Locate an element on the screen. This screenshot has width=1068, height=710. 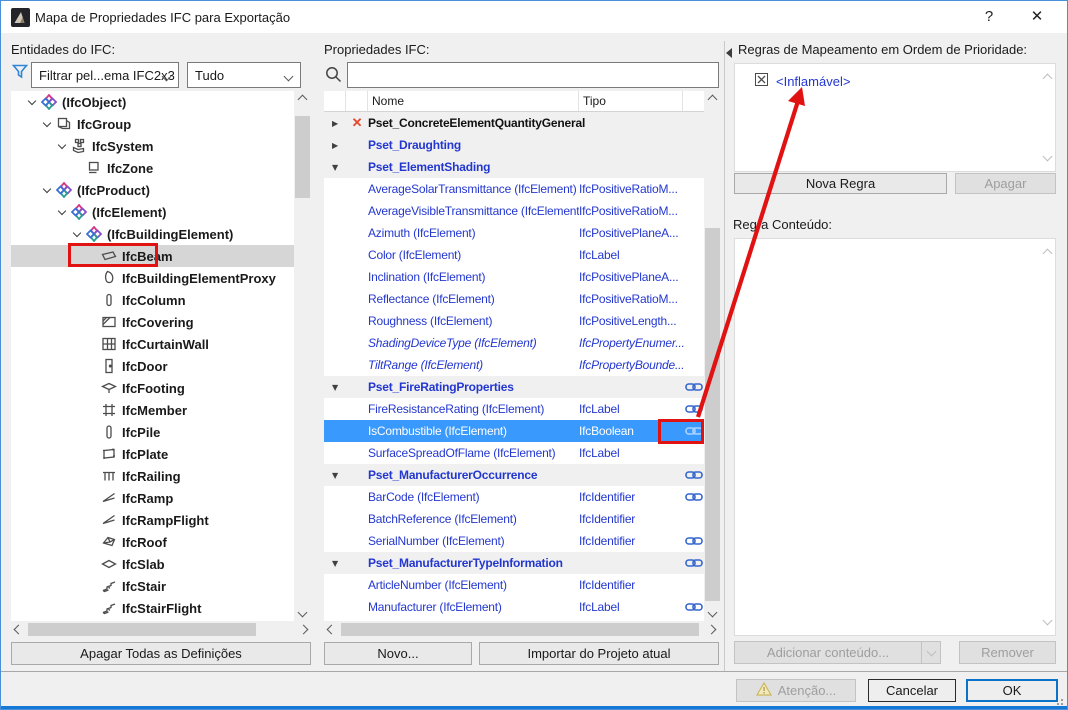
tree-item-ifcslab: IfcSlab is located at coordinates (152, 564).